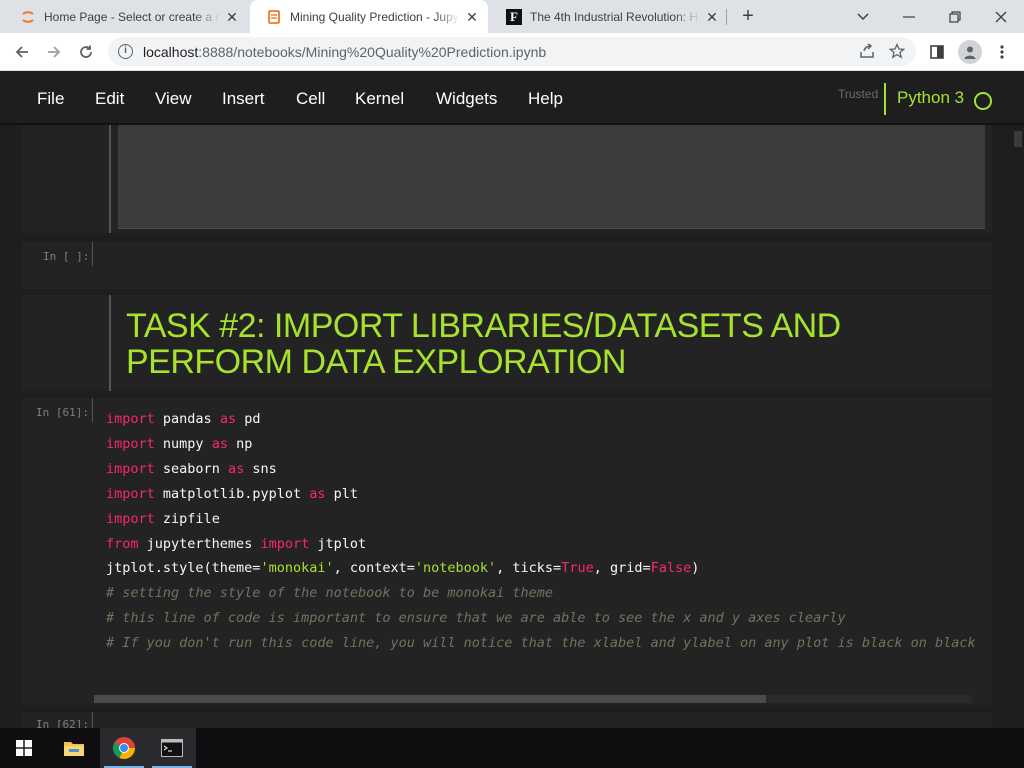  What do you see at coordinates (310, 99) in the screenshot?
I see `menu-cell: Cell` at bounding box center [310, 99].